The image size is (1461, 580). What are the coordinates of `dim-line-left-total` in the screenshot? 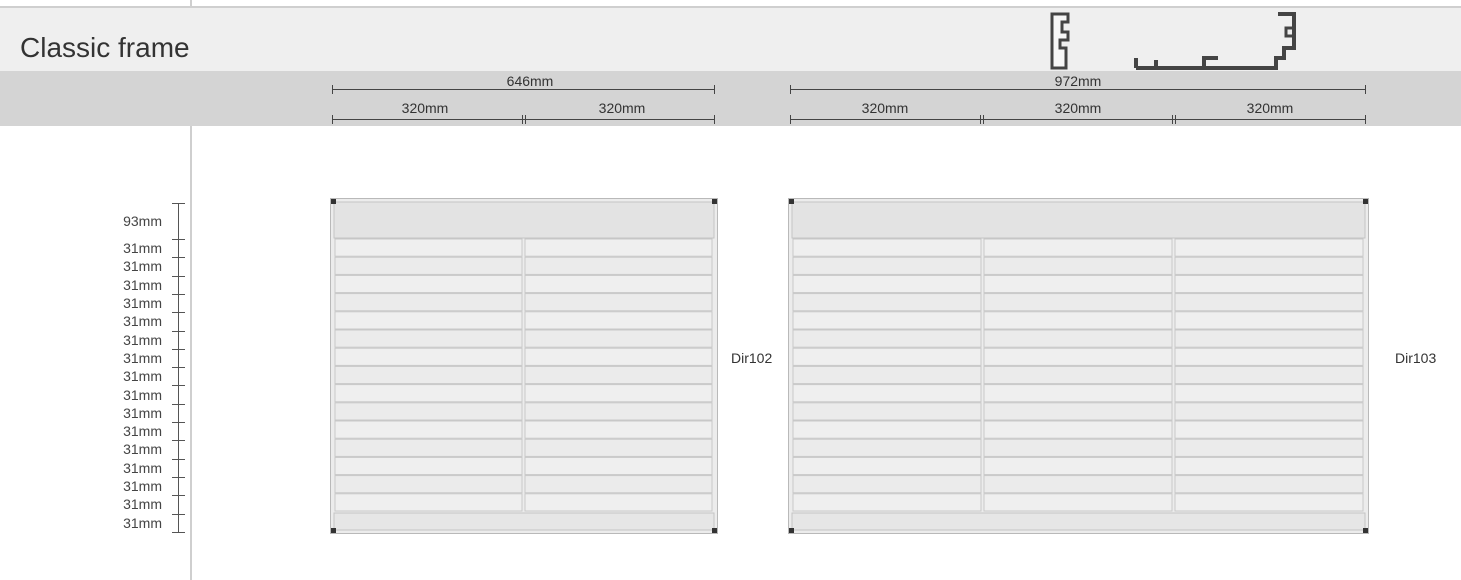 It's located at (523, 89).